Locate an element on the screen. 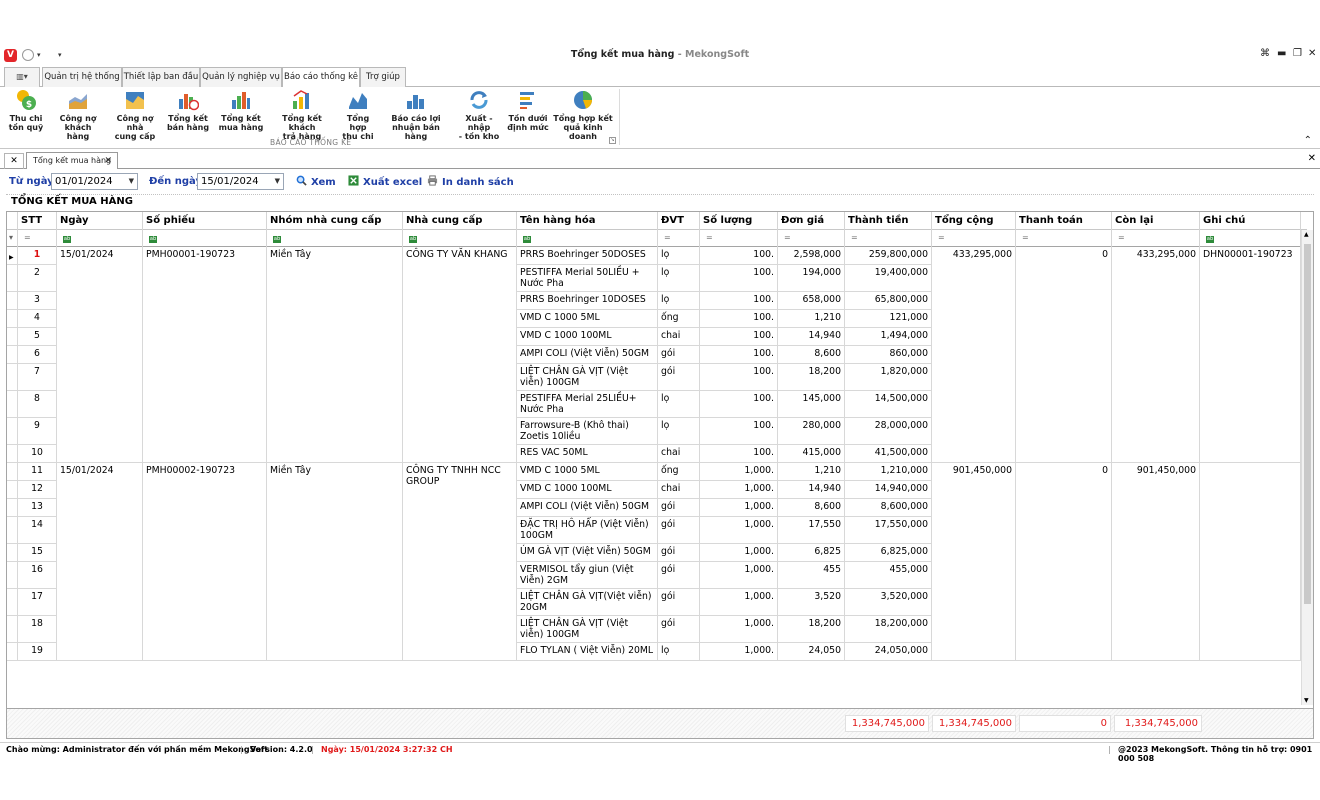 The width and height of the screenshot is (1320, 800). column-header-thanh-tien: Thành tiền is located at coordinates (888, 221).